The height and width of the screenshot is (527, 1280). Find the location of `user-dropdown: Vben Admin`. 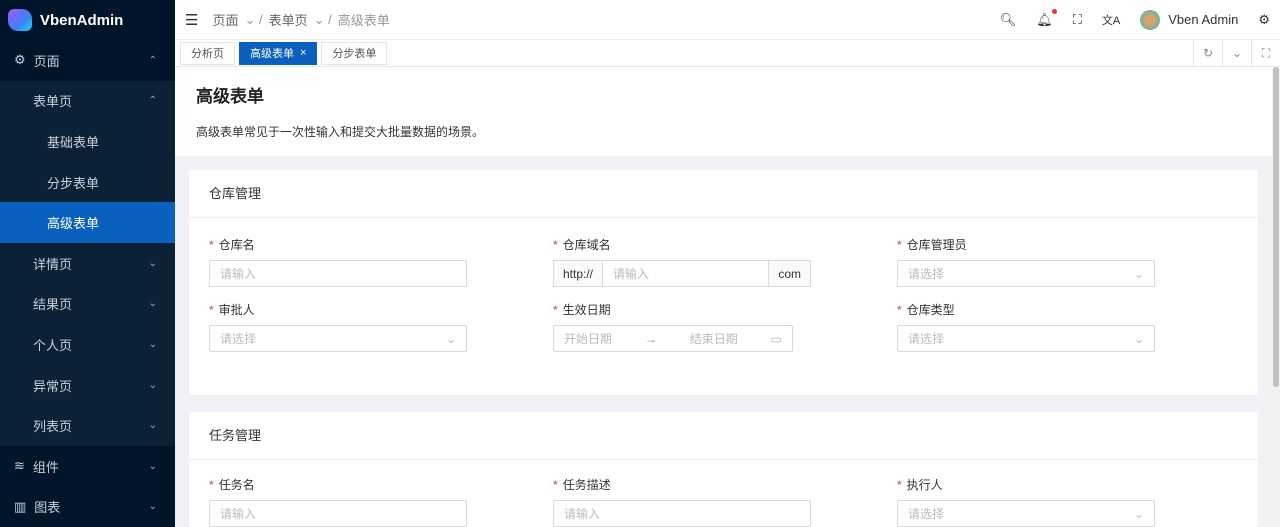

user-dropdown: Vben Admin is located at coordinates (1189, 19).